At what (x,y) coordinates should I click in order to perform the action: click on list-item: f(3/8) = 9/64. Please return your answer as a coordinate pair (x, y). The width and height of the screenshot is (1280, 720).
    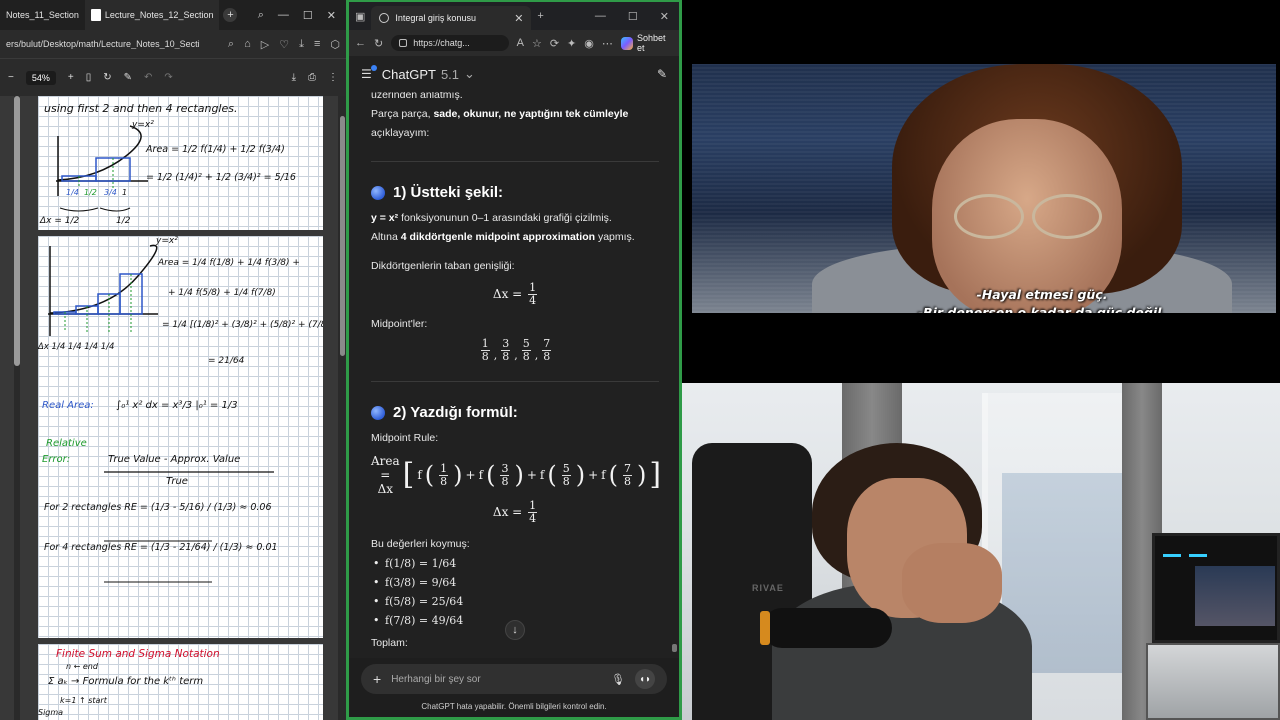
    Looking at the image, I should click on (516, 582).